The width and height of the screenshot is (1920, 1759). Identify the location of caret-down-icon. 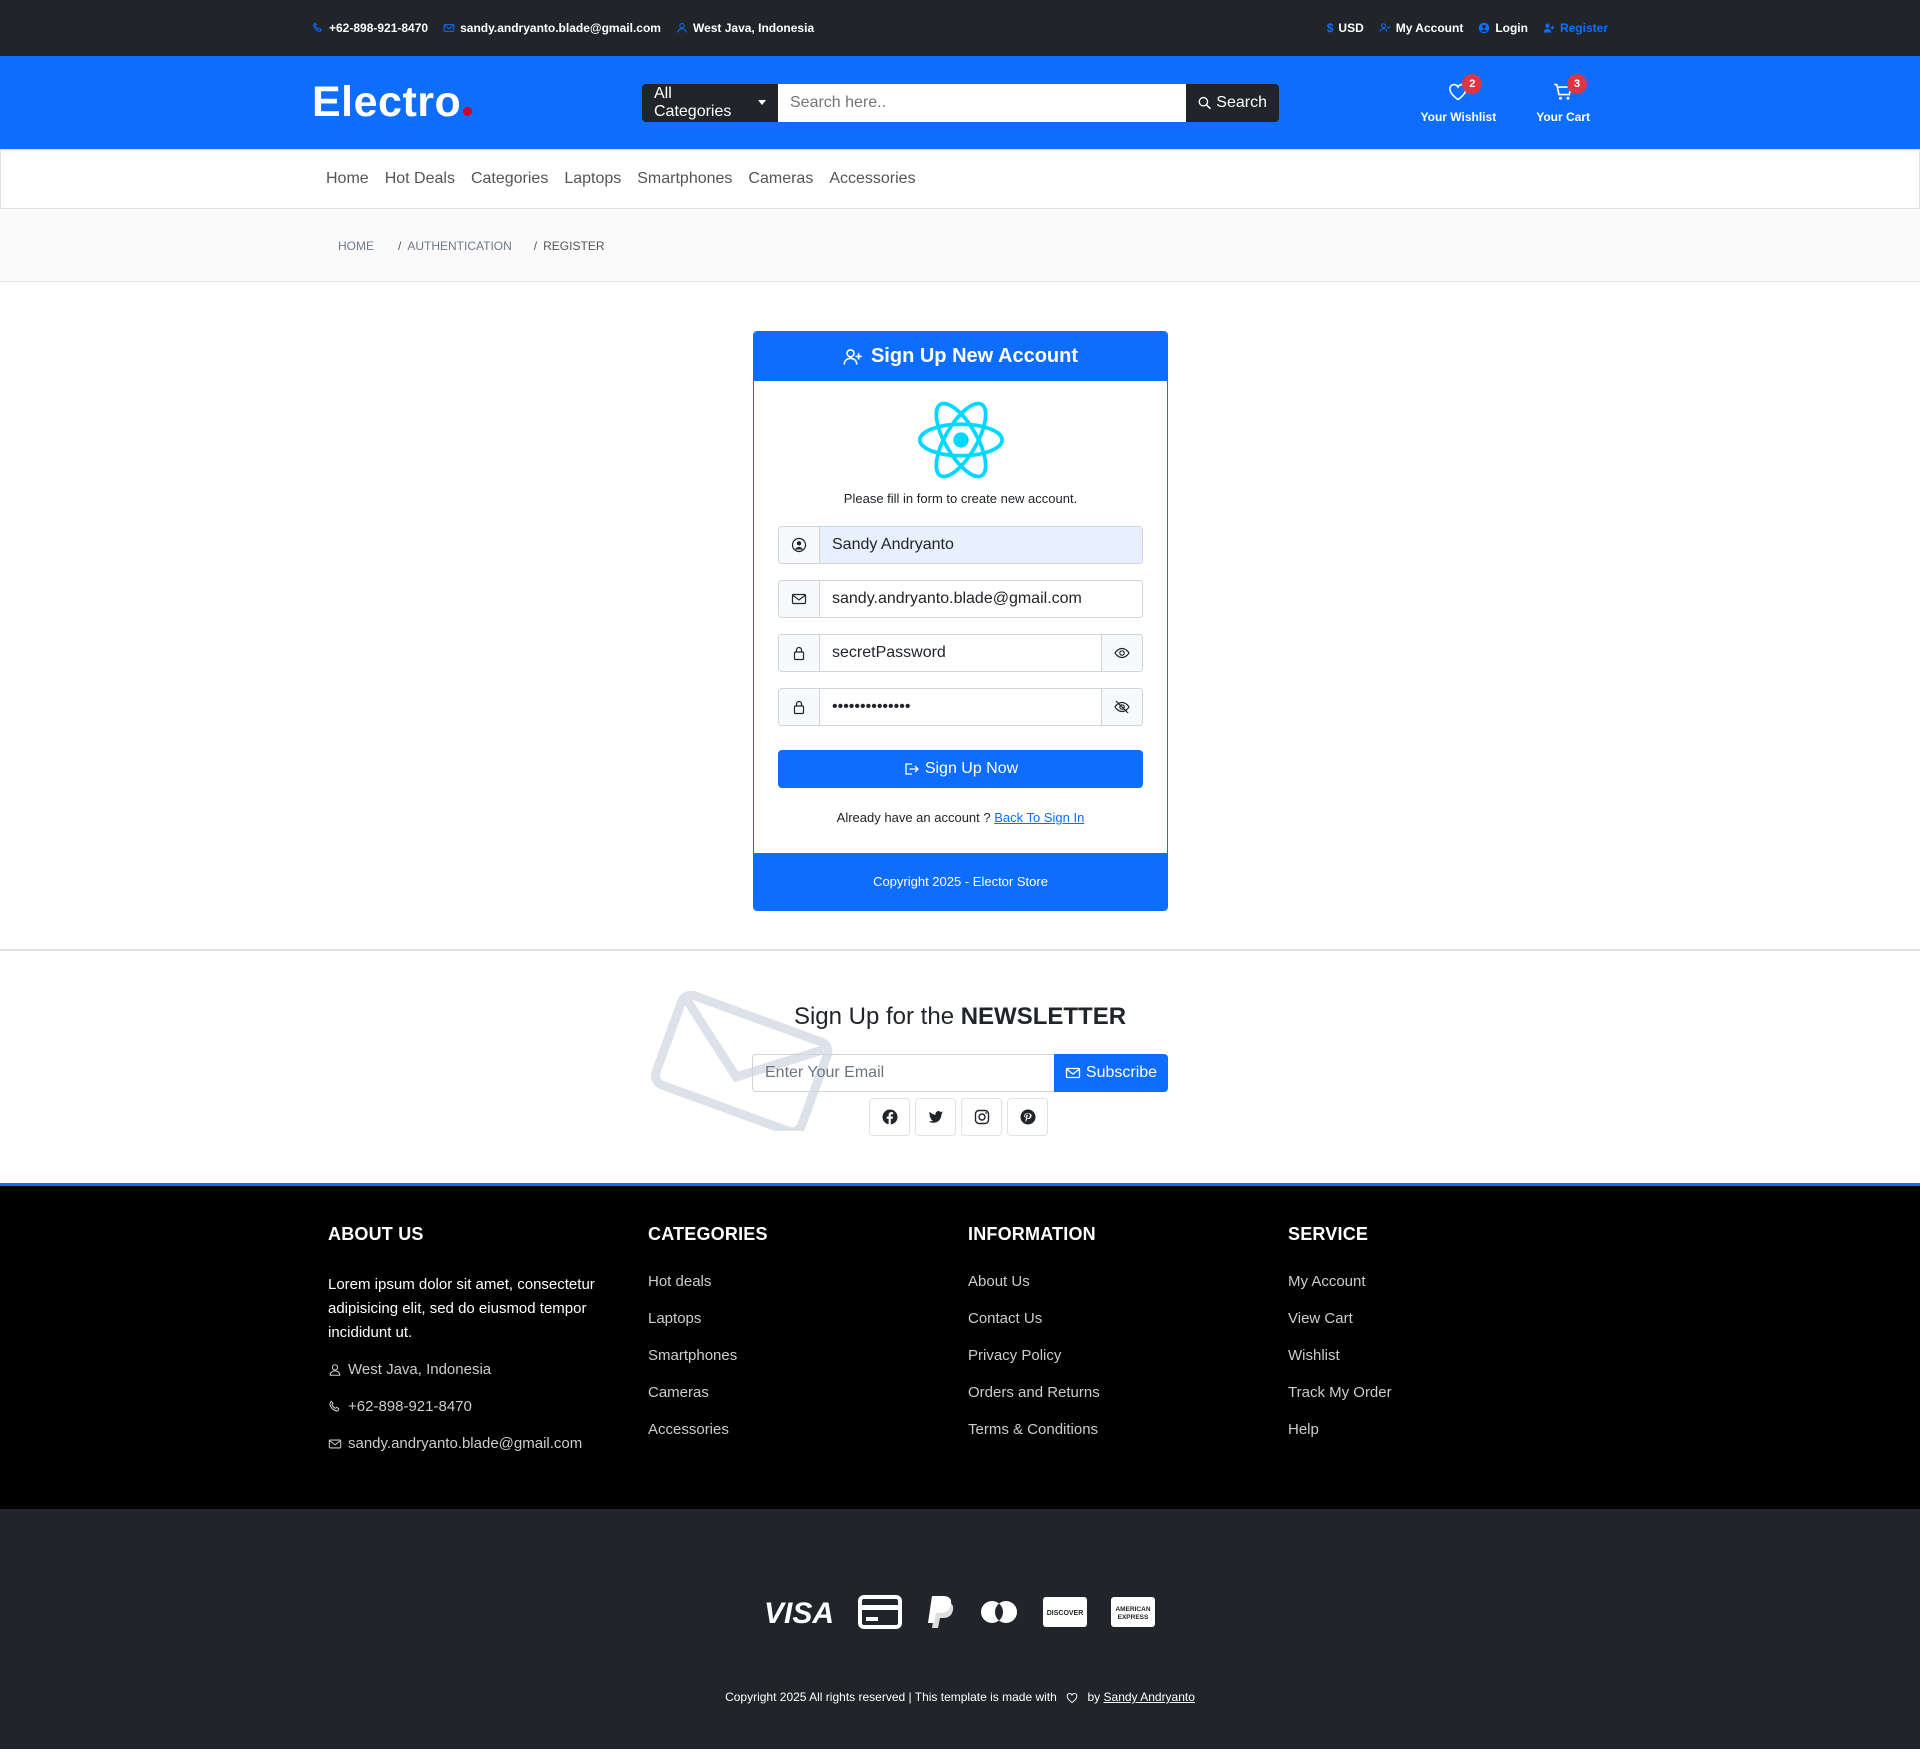
(762, 102).